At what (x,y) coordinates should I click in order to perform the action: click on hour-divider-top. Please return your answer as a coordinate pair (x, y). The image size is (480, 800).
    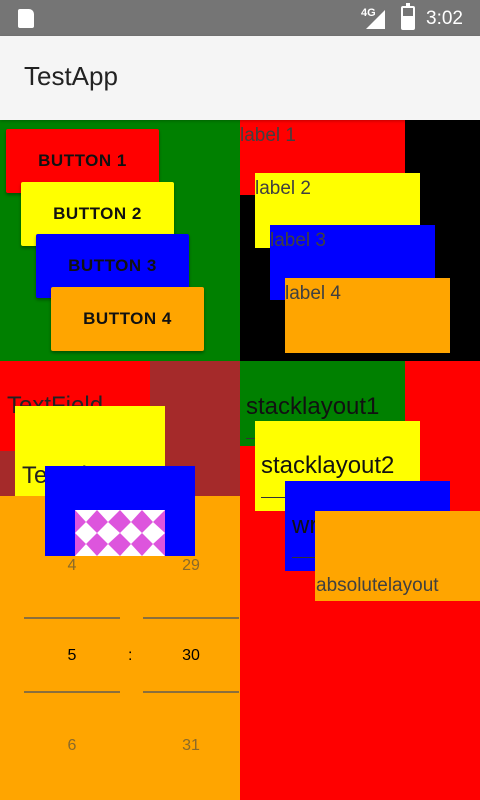
    Looking at the image, I should click on (72, 618).